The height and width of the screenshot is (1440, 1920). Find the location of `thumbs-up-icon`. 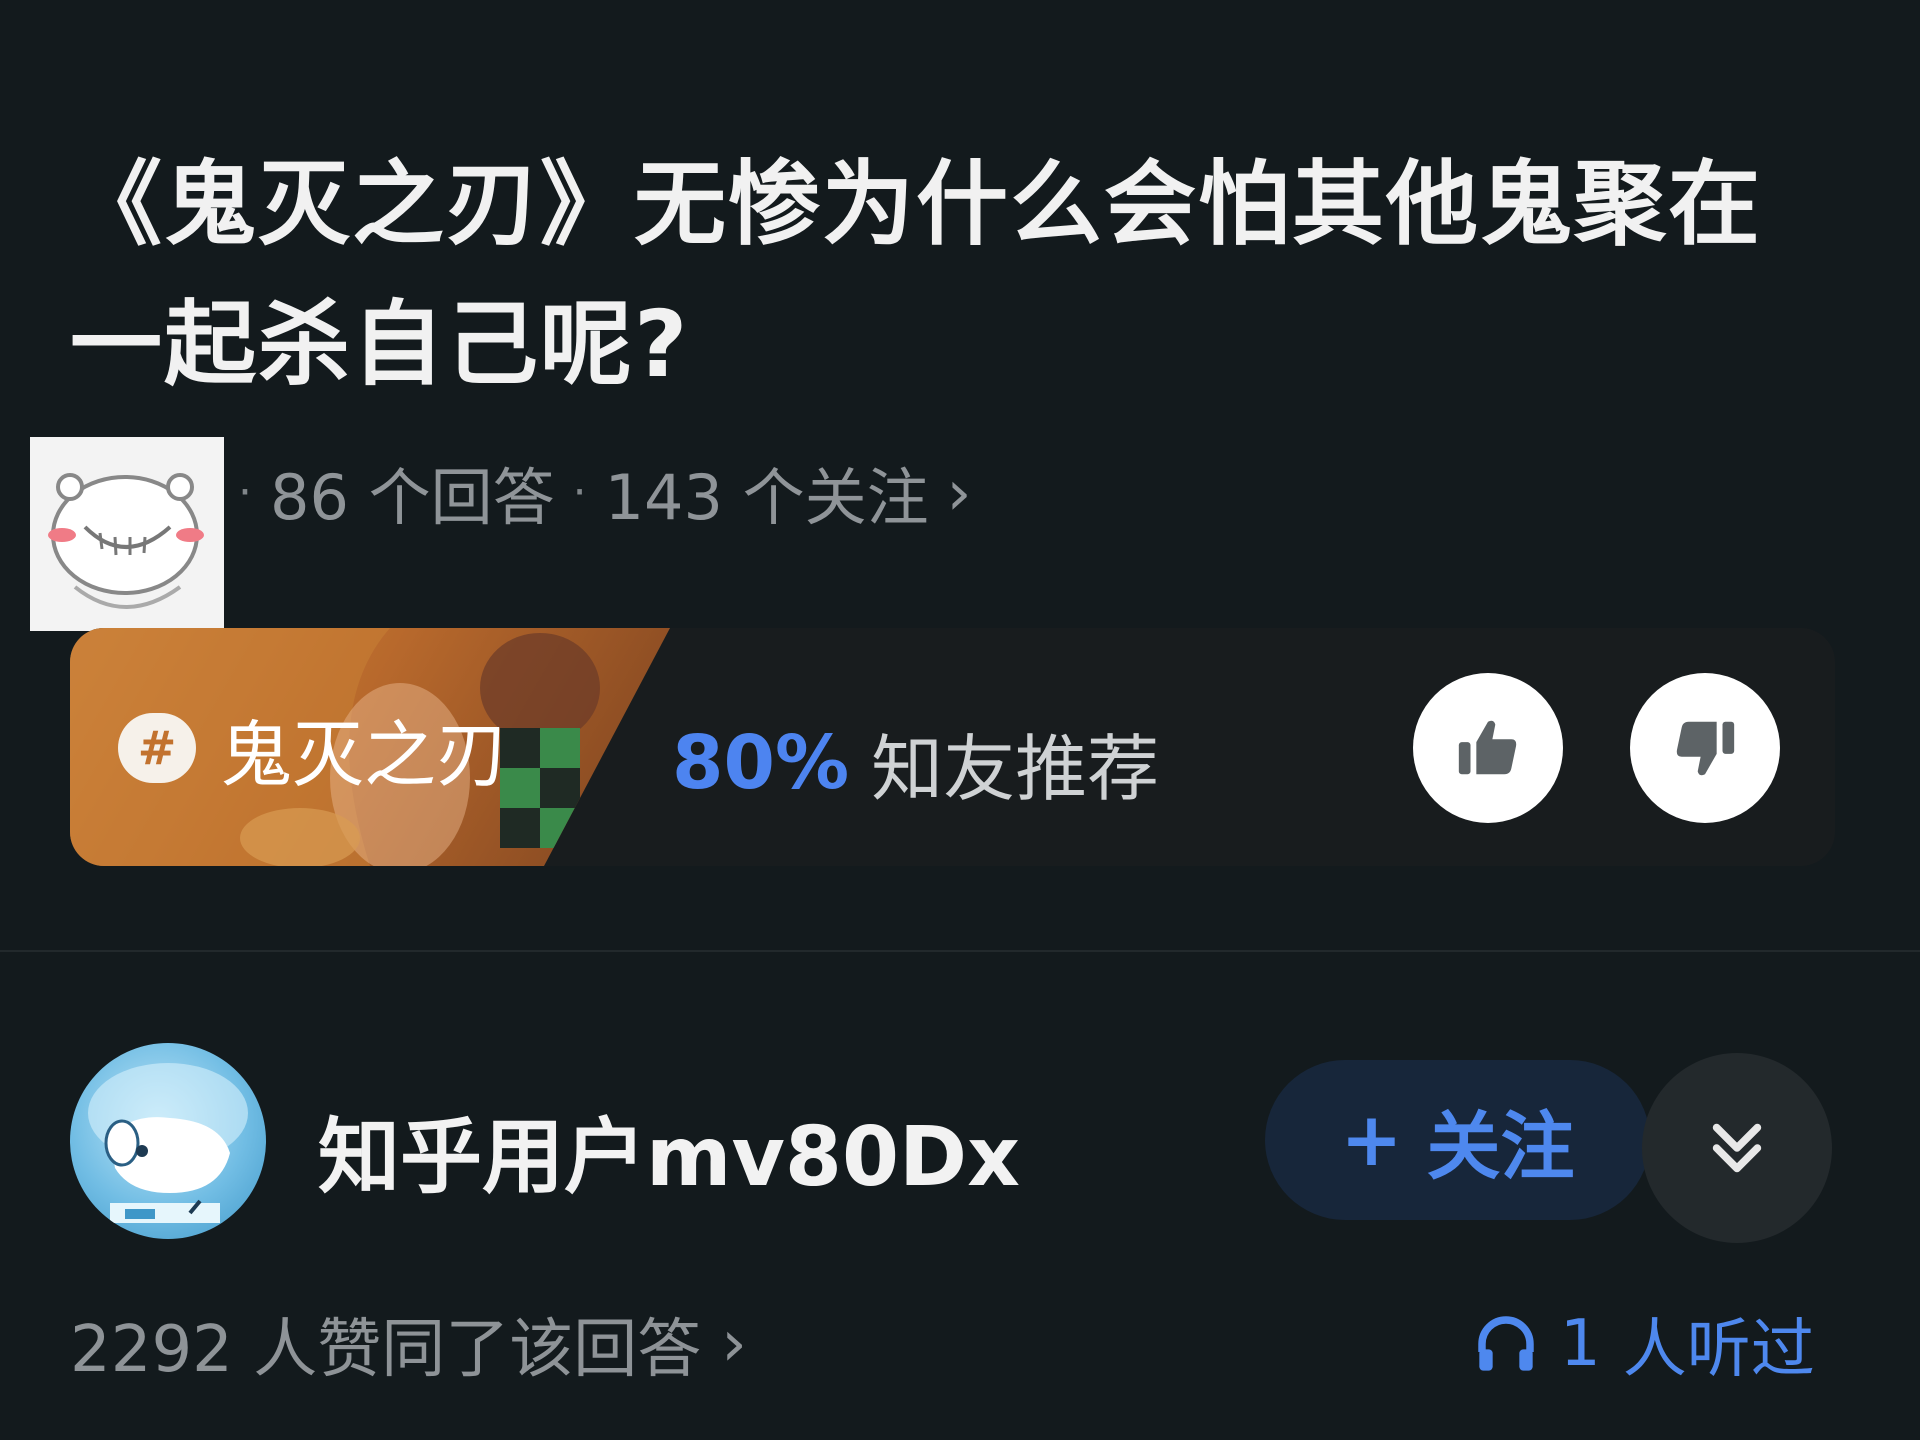

thumbs-up-icon is located at coordinates (1487, 747).